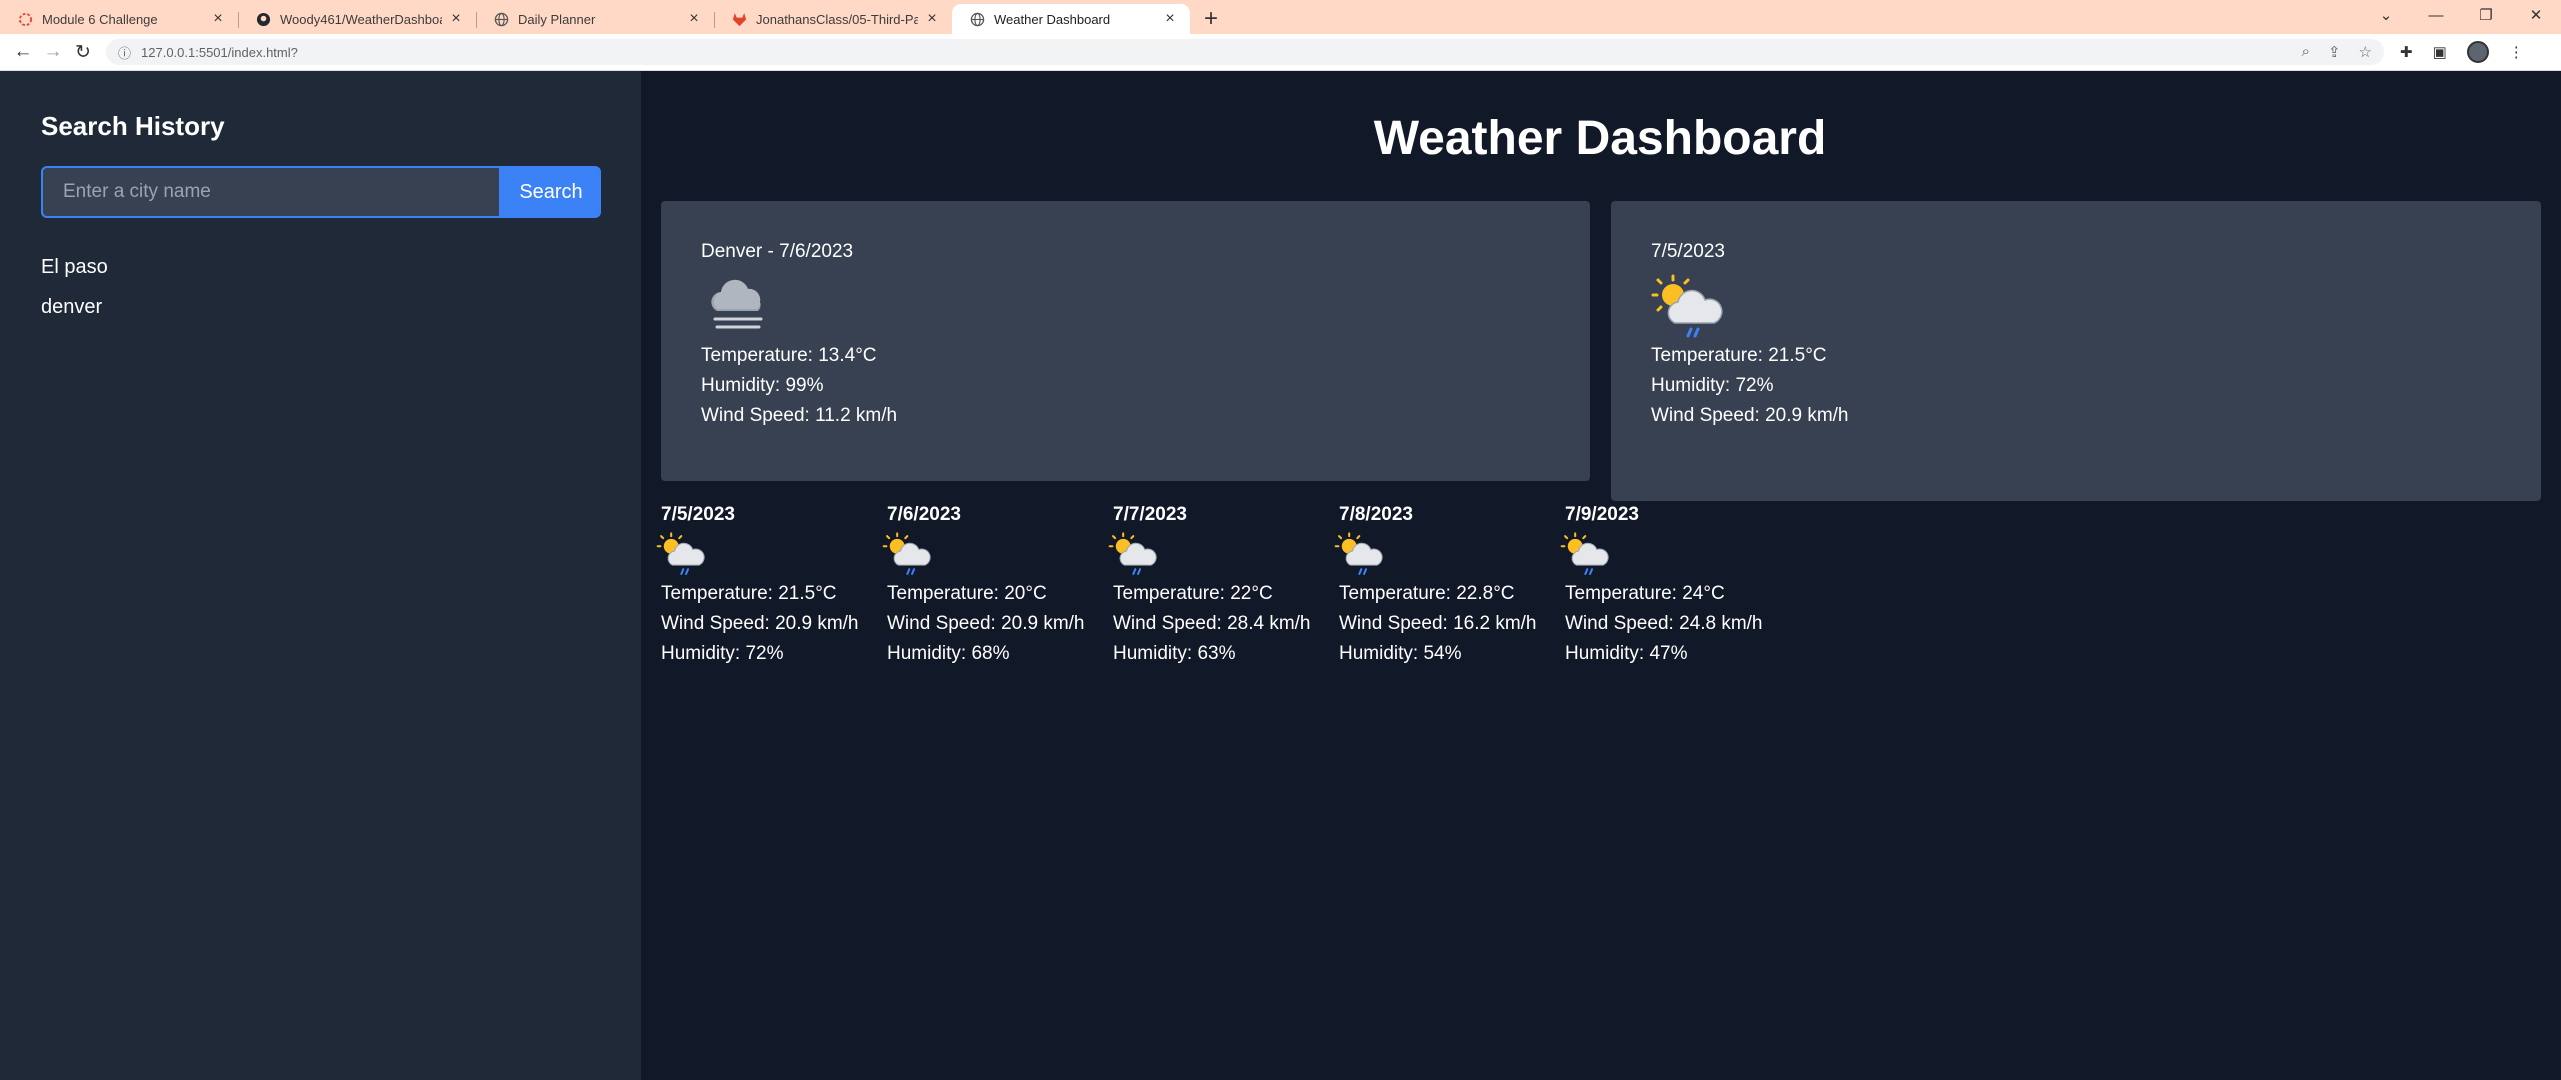  What do you see at coordinates (263, 19) in the screenshot?
I see `github-icon` at bounding box center [263, 19].